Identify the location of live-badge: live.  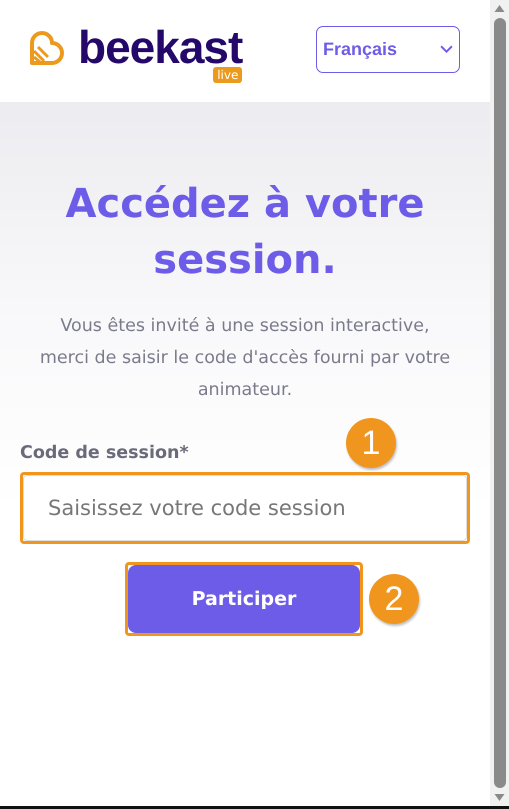
(227, 75).